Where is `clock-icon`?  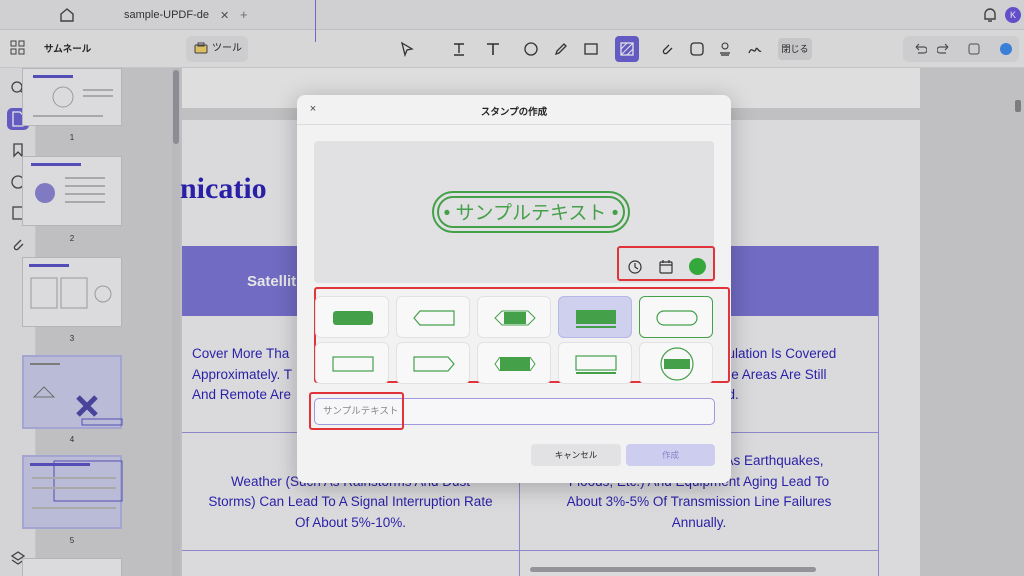 clock-icon is located at coordinates (635, 267).